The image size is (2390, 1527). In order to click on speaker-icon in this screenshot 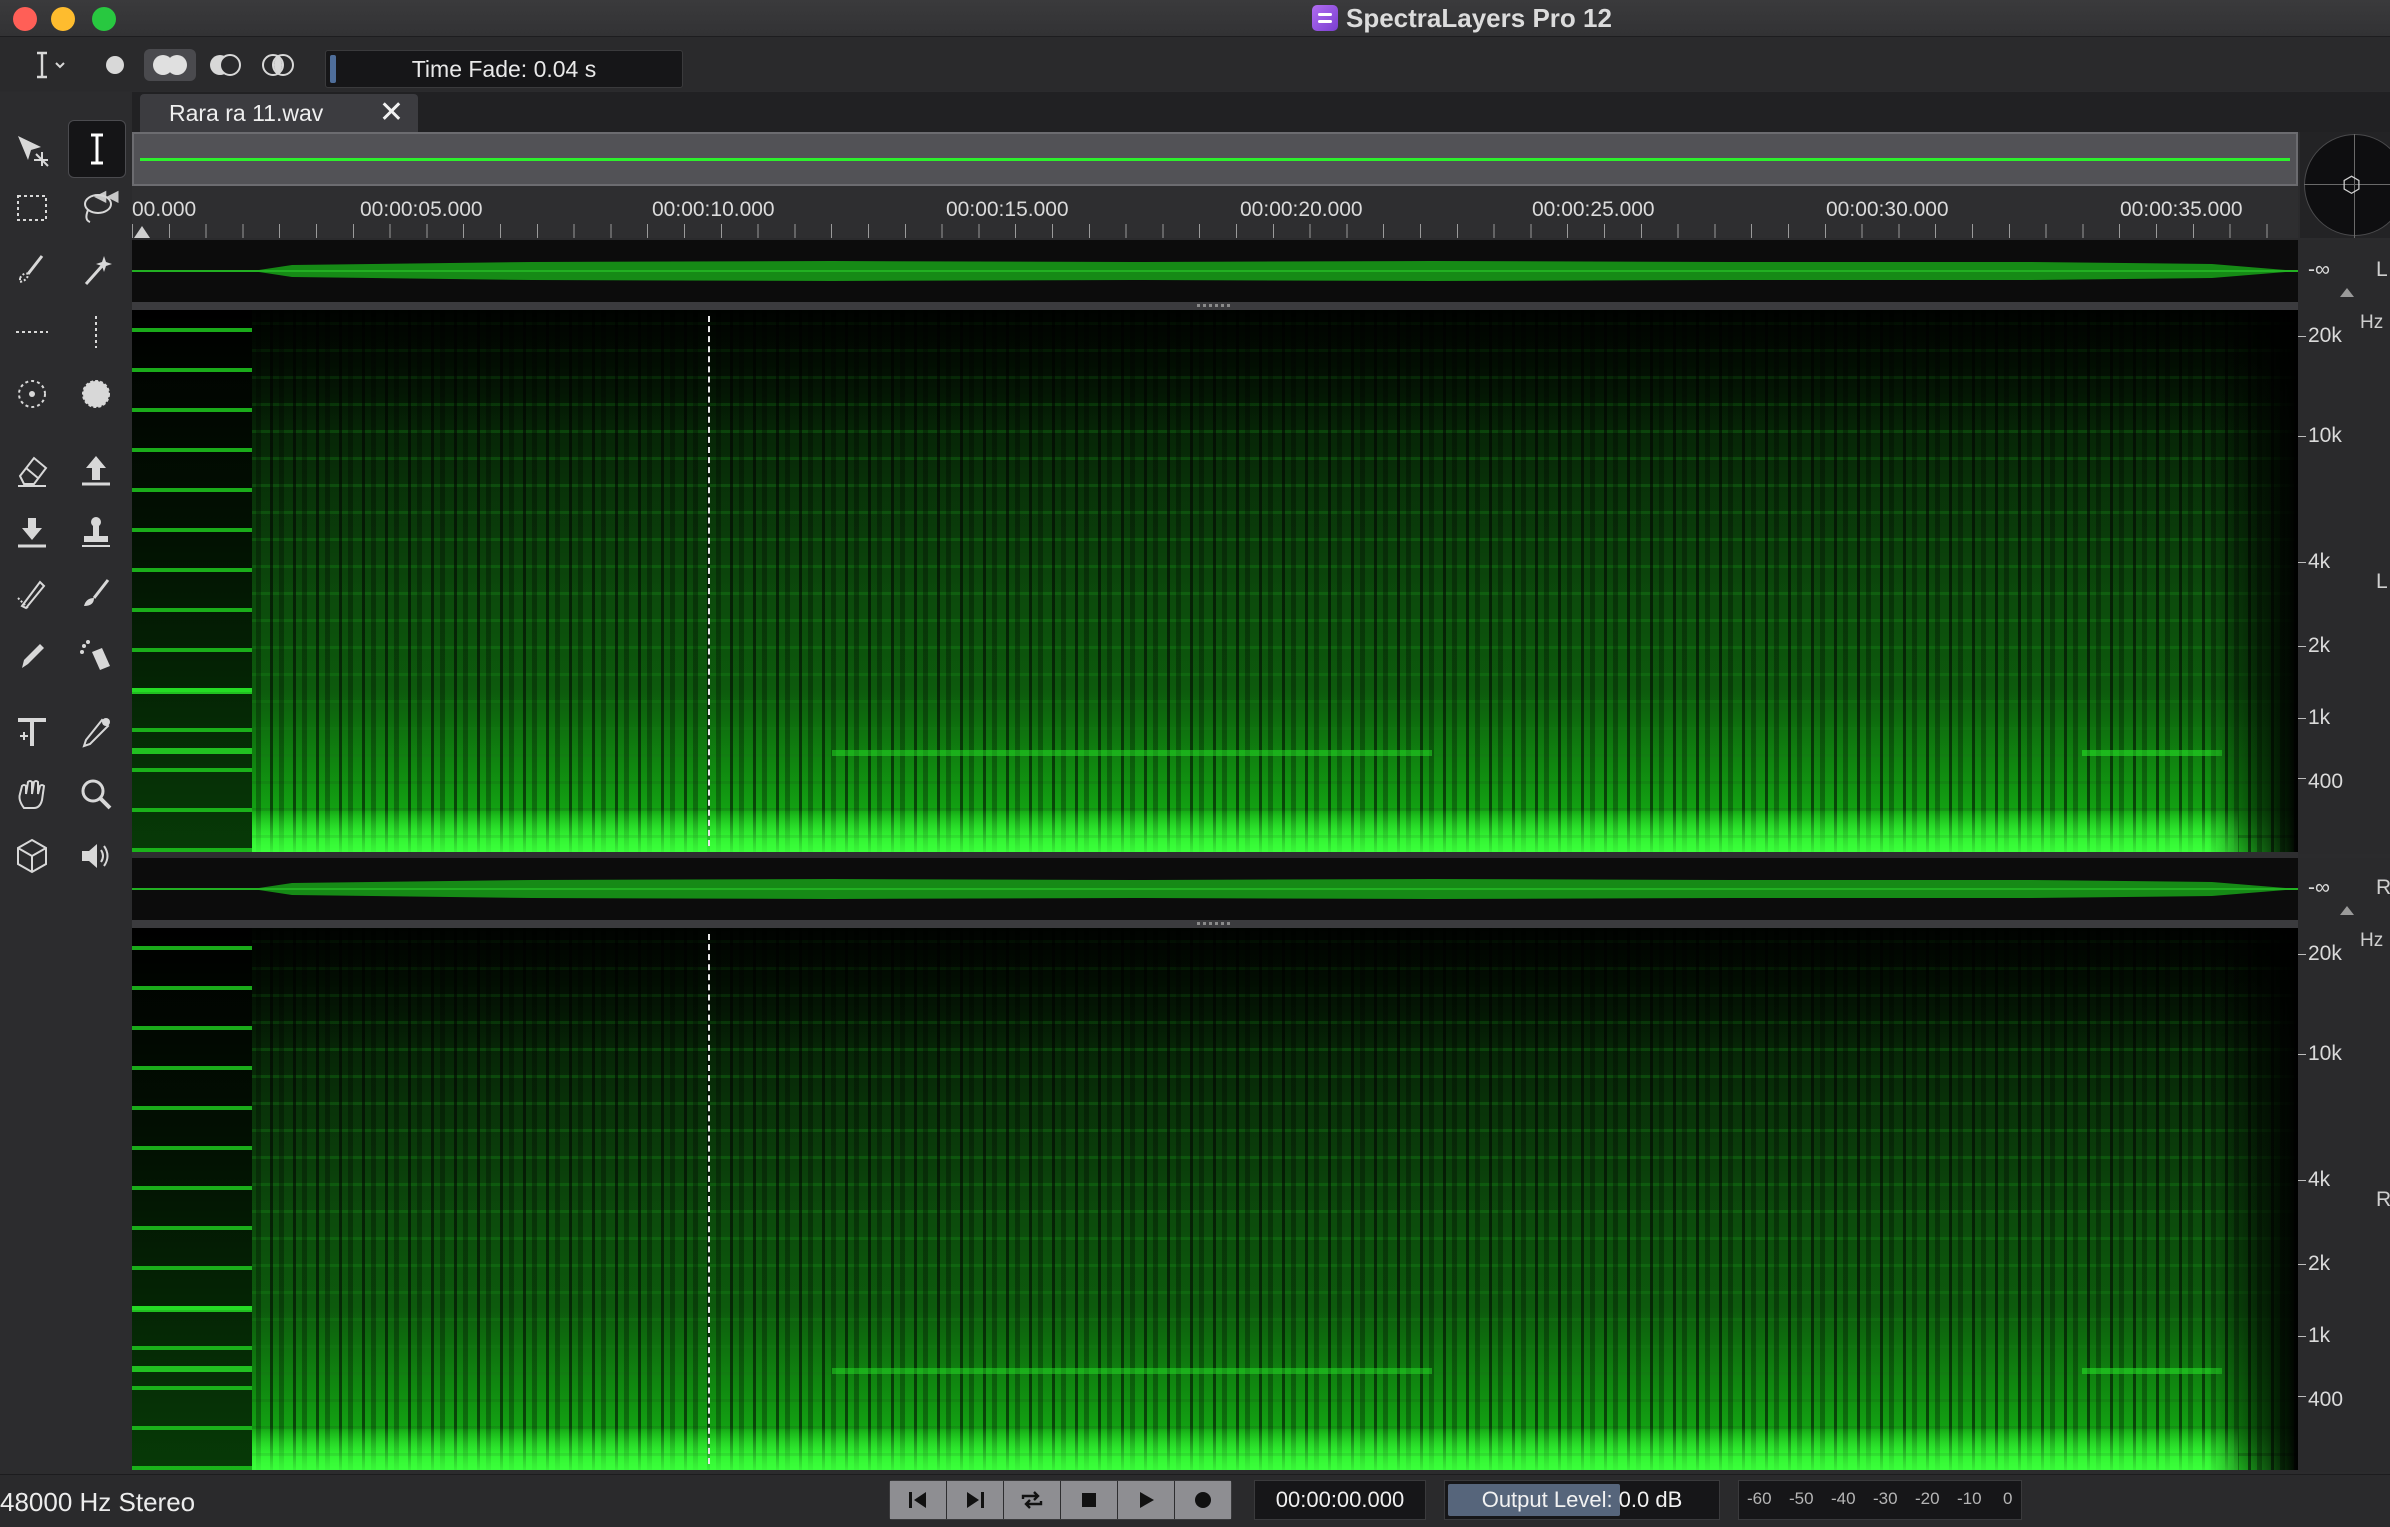, I will do `click(96, 856)`.